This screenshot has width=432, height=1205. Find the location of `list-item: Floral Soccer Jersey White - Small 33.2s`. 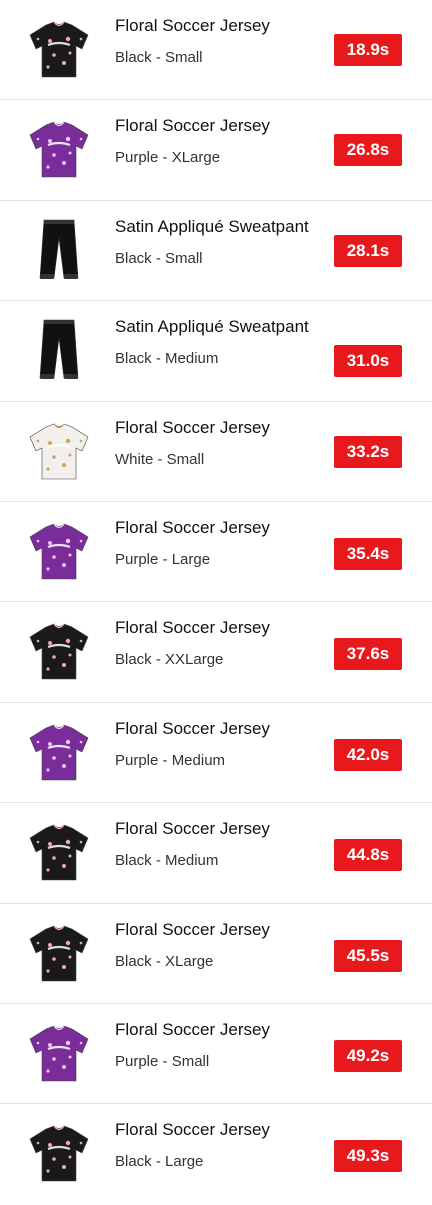

list-item: Floral Soccer Jersey White - Small 33.2s is located at coordinates (216, 452).